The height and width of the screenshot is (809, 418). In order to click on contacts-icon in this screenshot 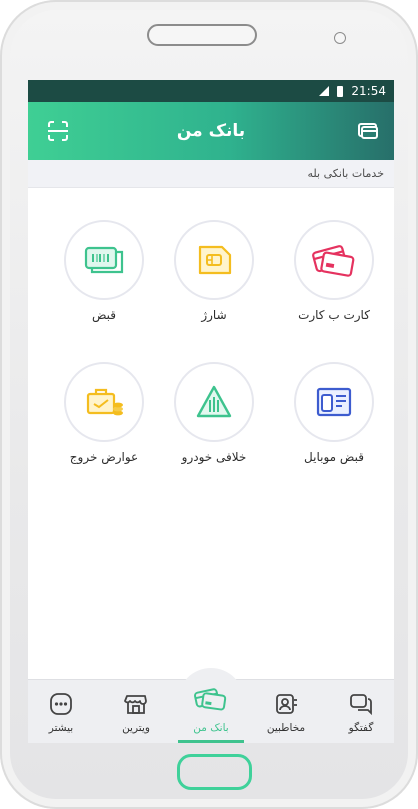, I will do `click(286, 704)`.